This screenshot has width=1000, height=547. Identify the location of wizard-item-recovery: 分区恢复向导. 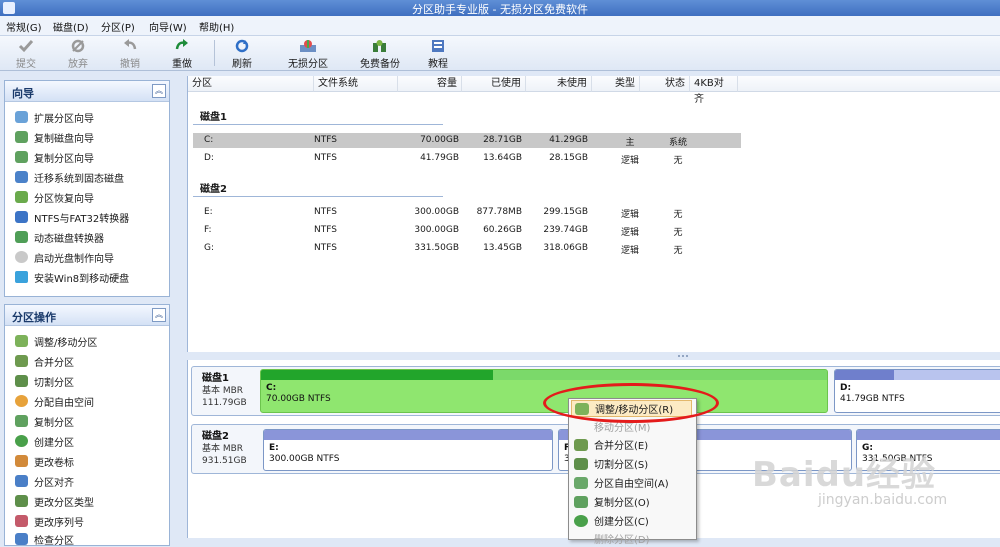
(54, 197).